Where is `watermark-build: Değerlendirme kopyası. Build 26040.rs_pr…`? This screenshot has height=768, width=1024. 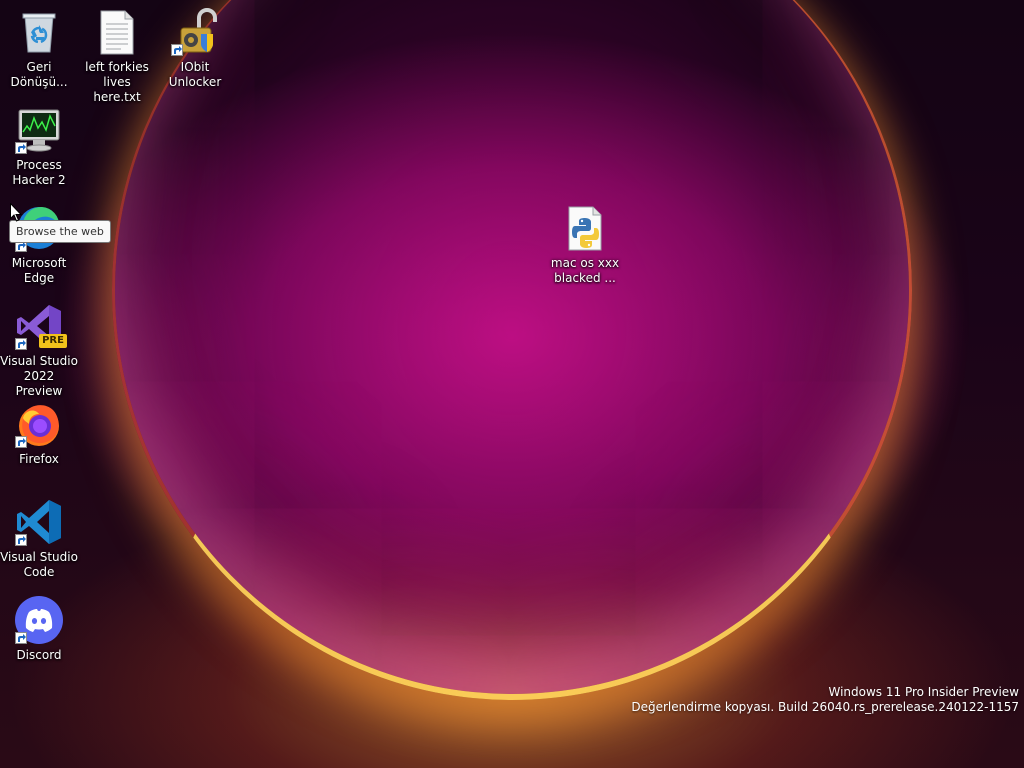 watermark-build: Değerlendirme kopyası. Build 26040.rs_pr… is located at coordinates (825, 707).